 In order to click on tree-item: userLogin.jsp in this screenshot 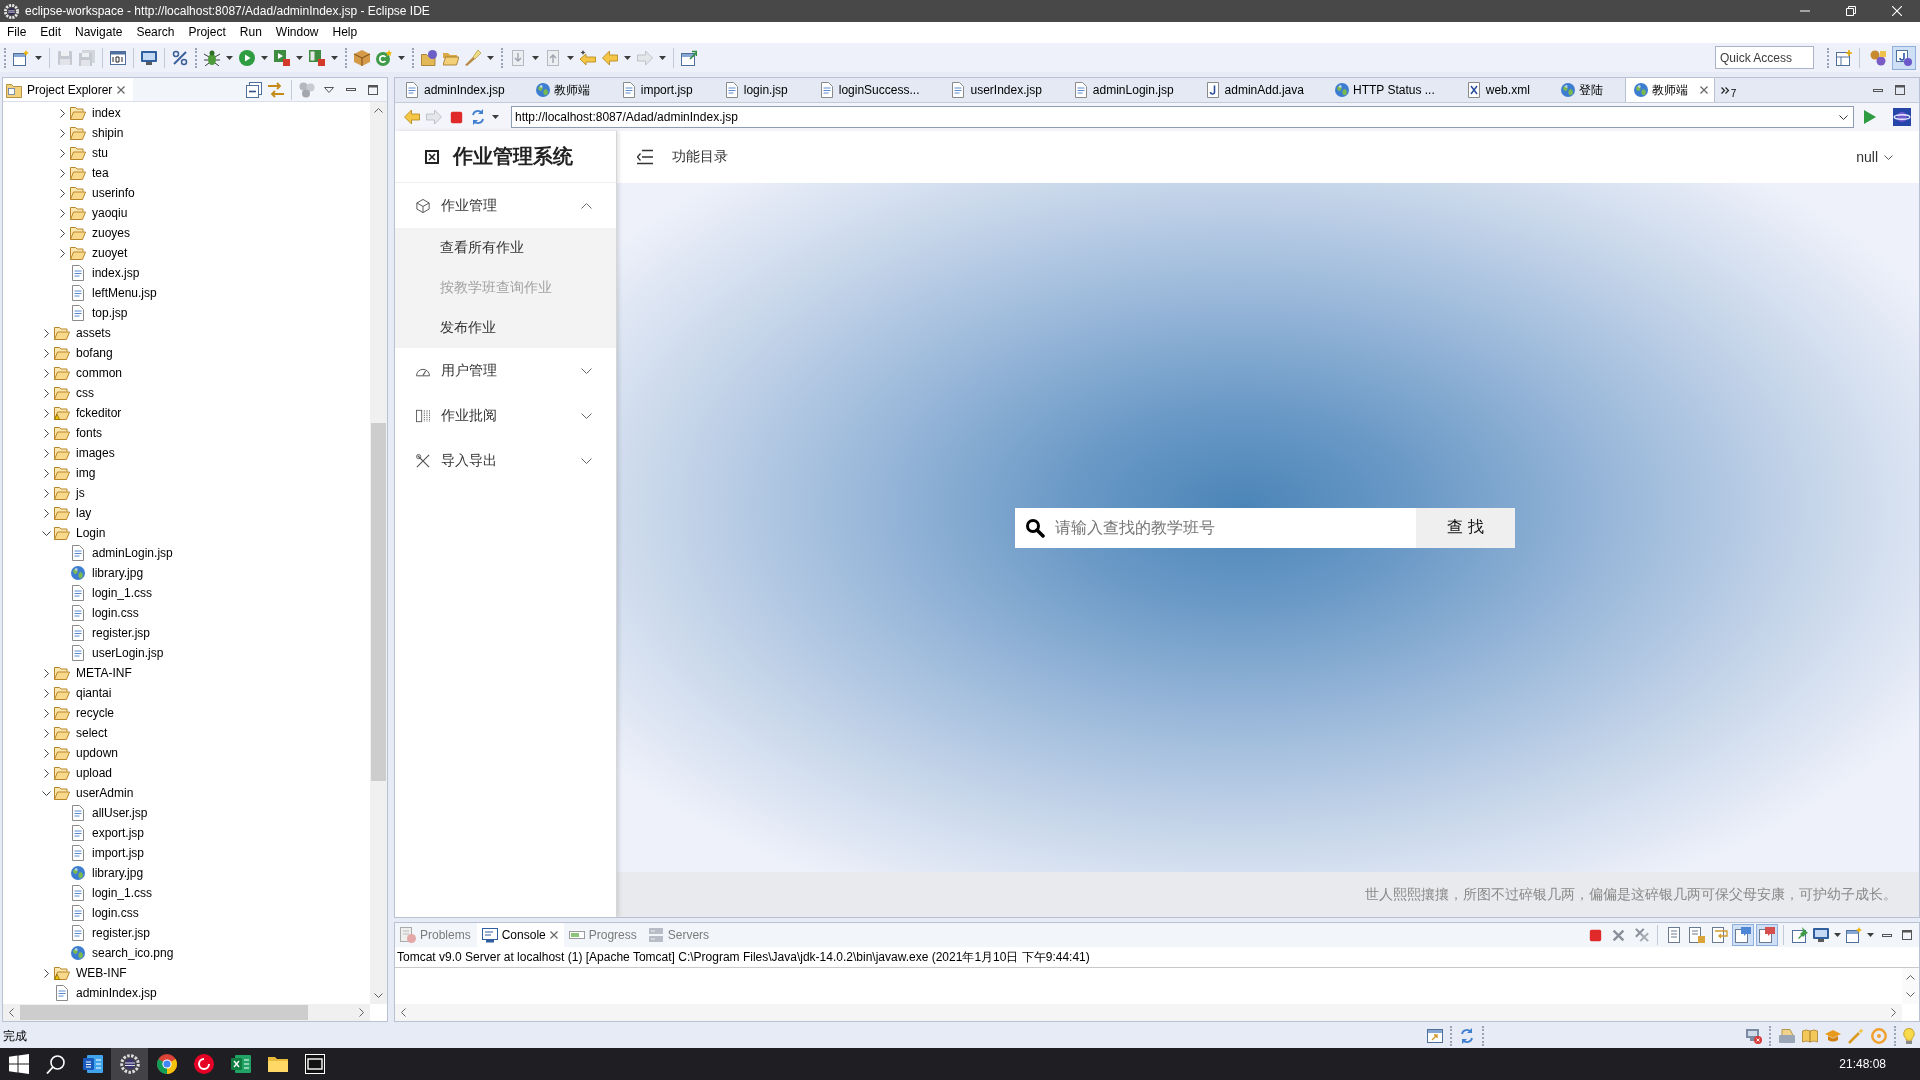, I will do `click(128, 653)`.